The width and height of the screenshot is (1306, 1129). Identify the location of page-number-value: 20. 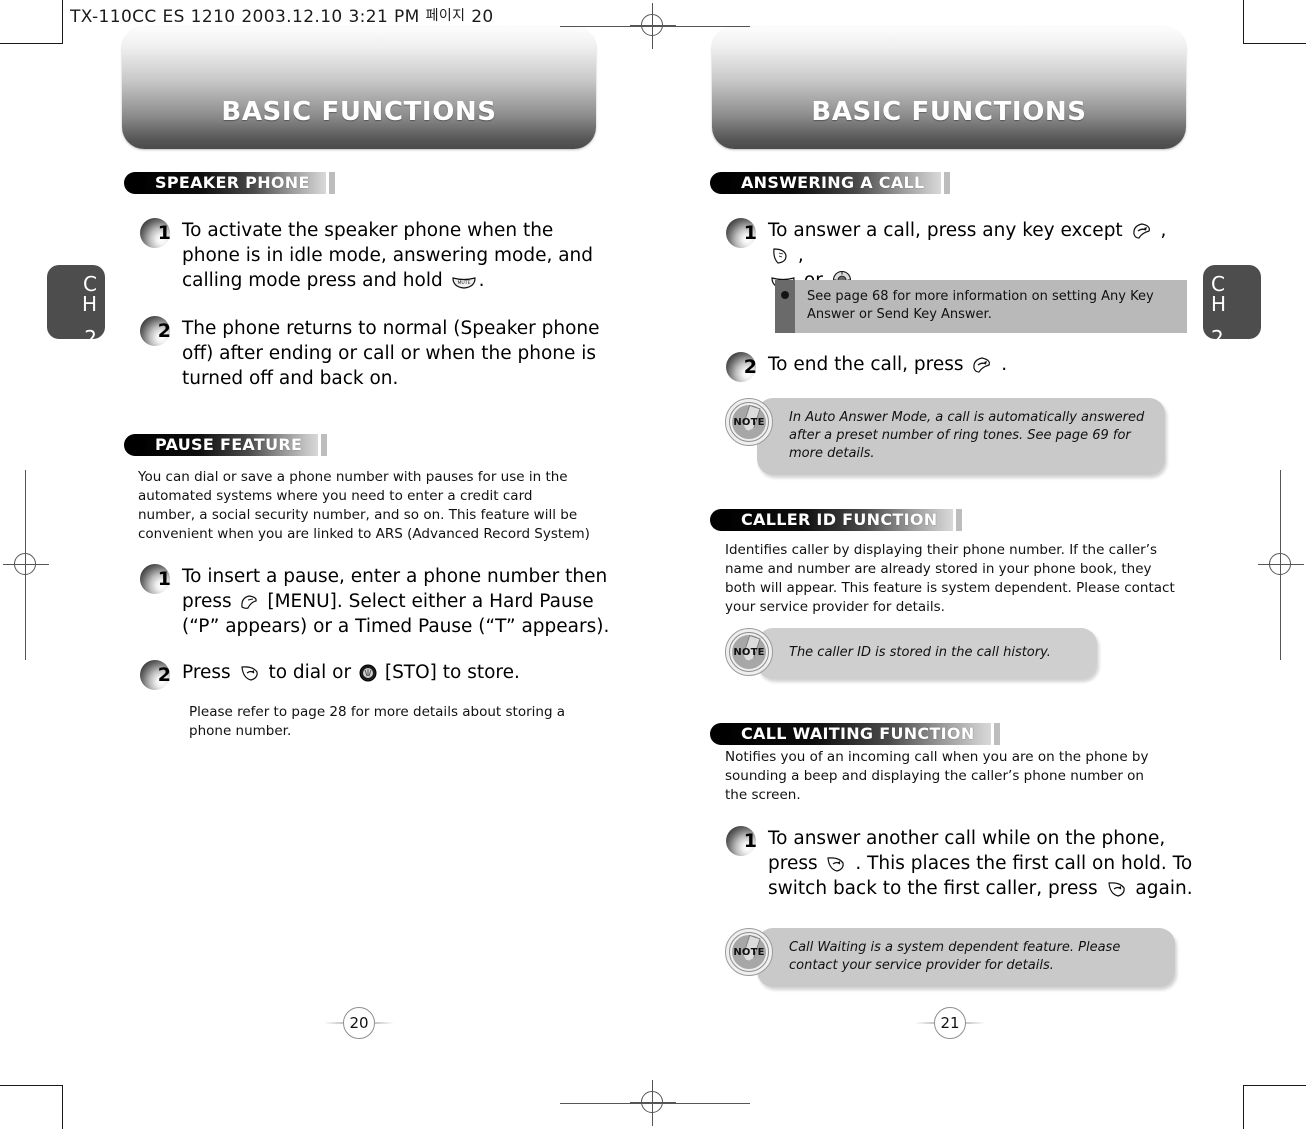
(359, 1023).